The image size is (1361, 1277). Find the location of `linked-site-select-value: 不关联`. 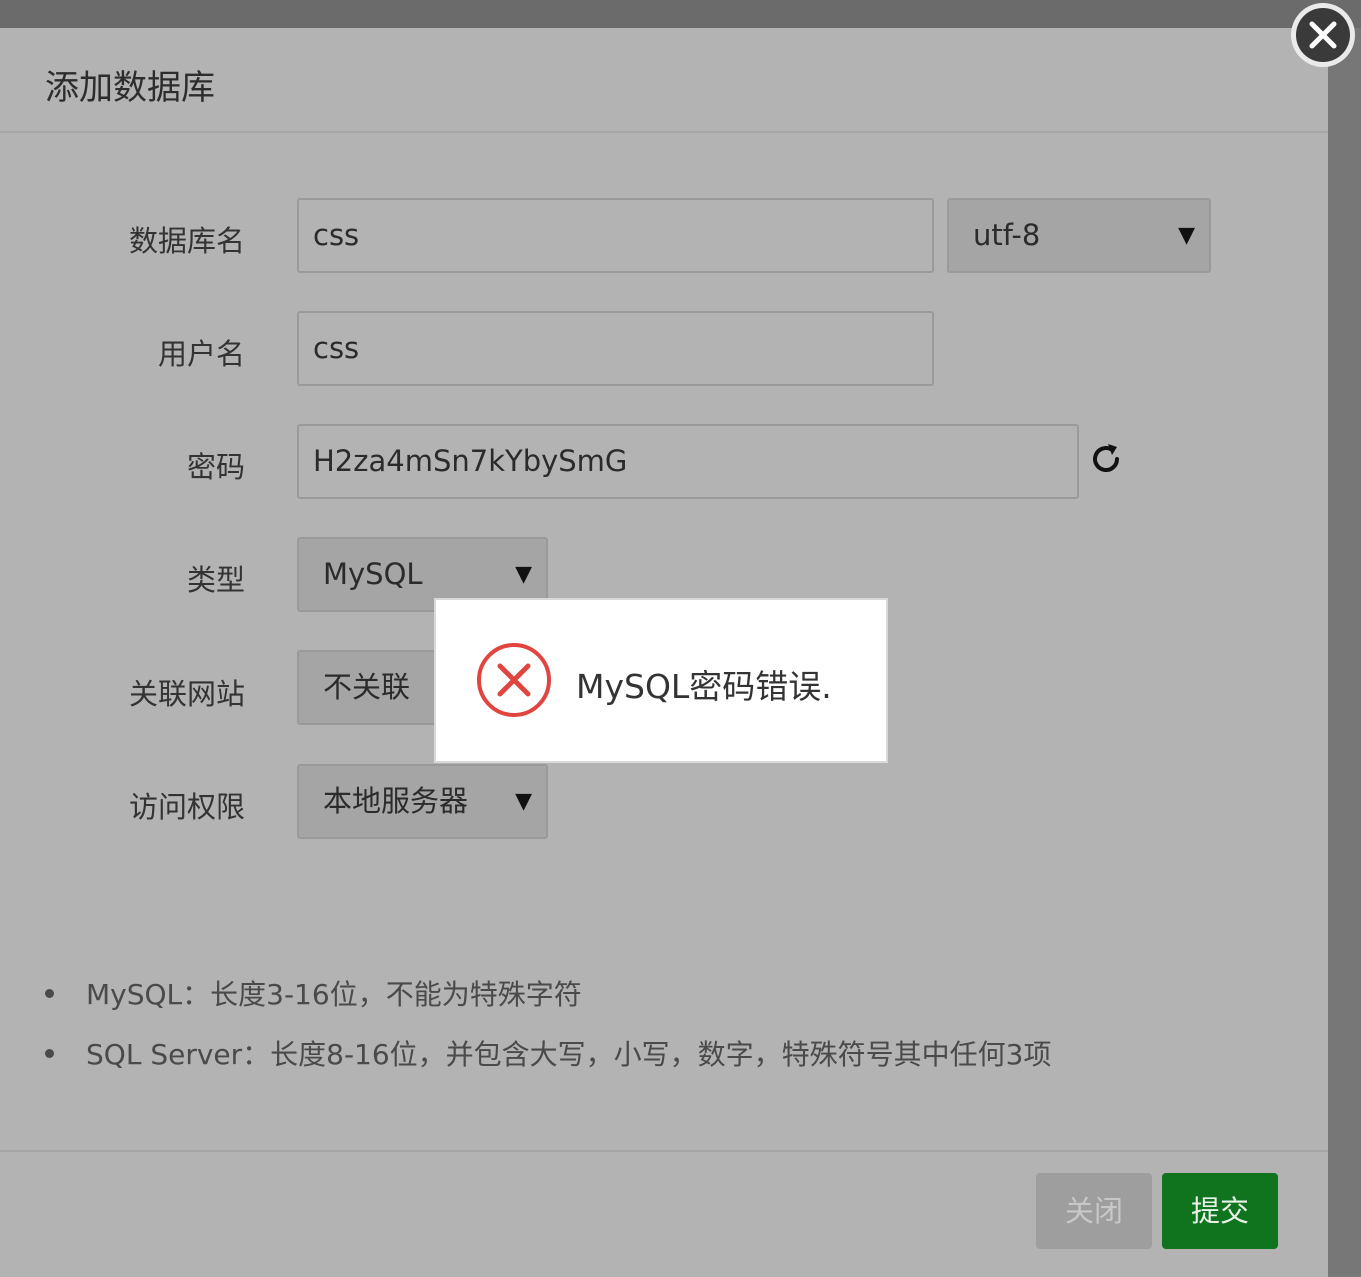

linked-site-select-value: 不关联 is located at coordinates (367, 687).